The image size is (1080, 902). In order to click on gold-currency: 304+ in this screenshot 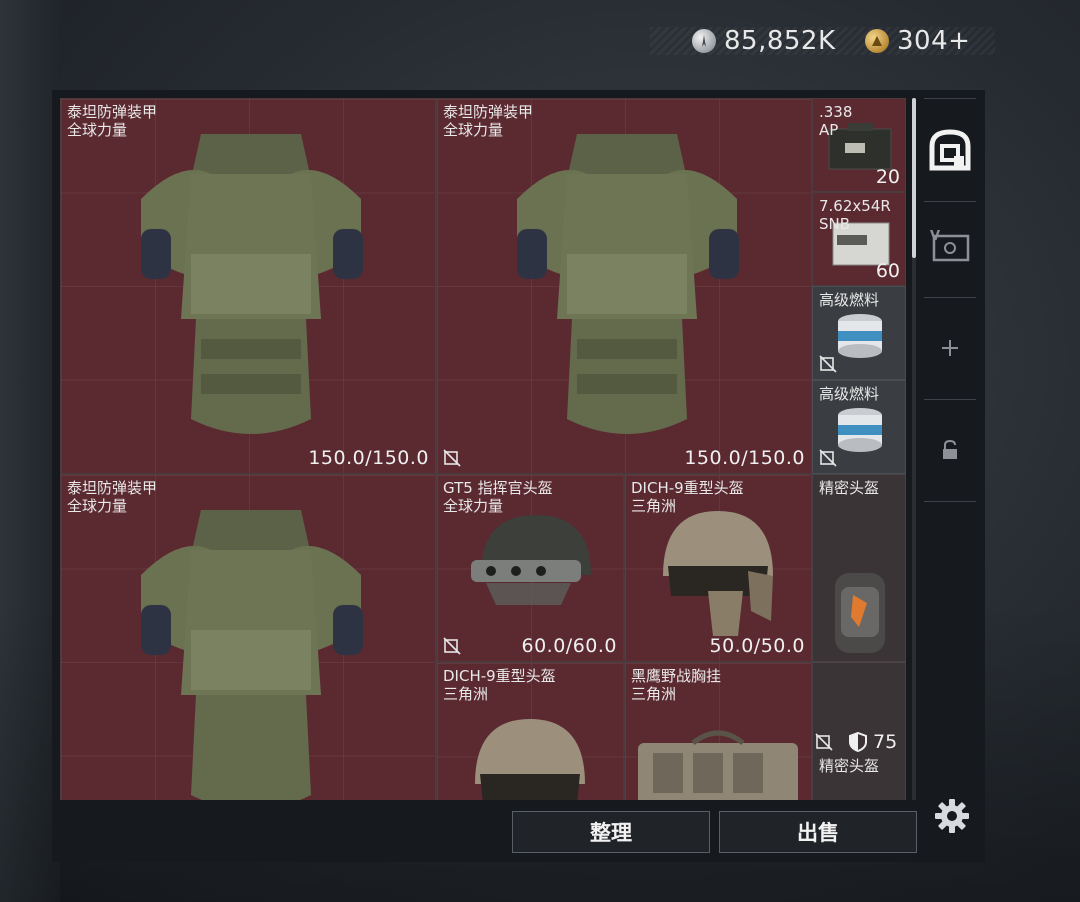, I will do `click(918, 41)`.